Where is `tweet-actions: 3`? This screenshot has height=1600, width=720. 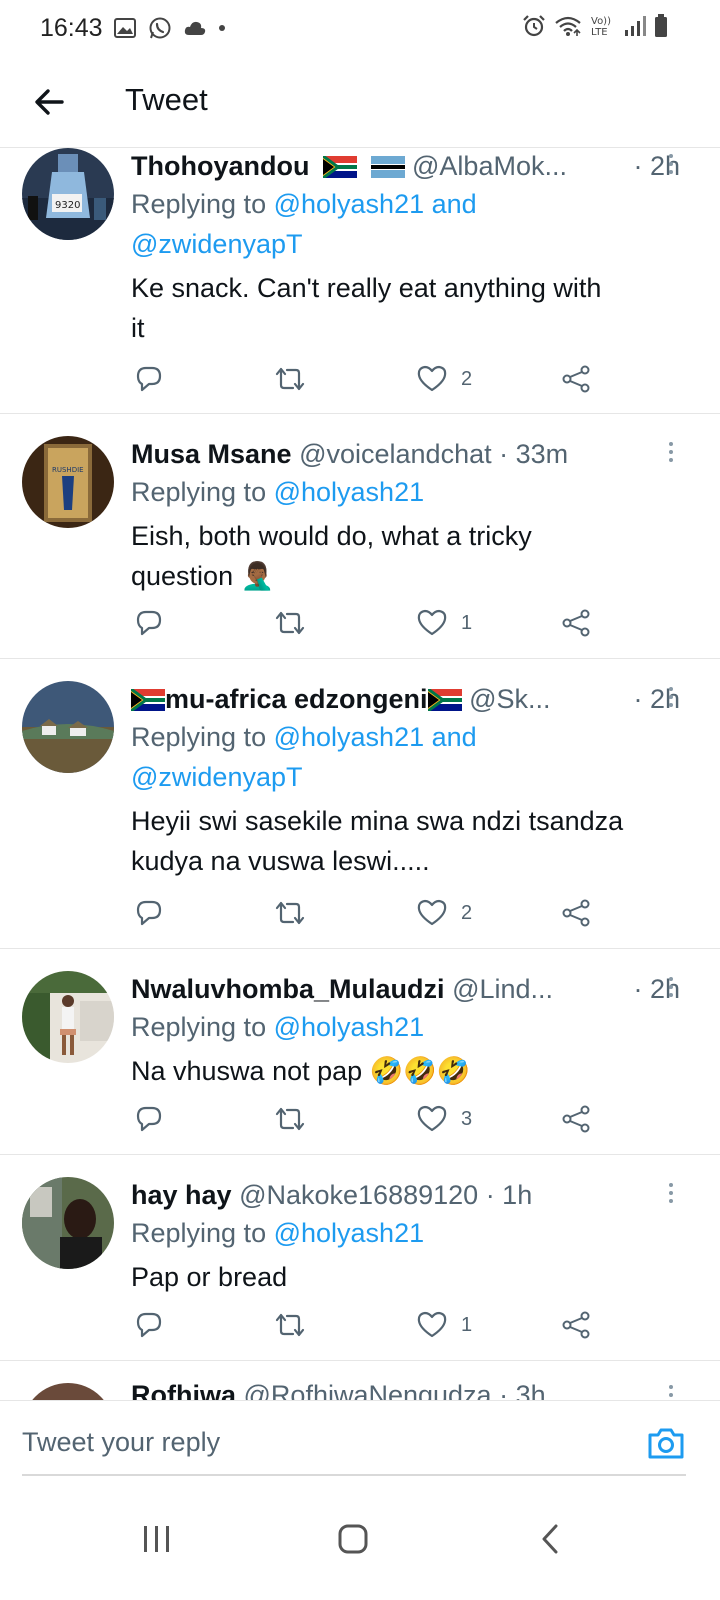
tweet-actions: 3 is located at coordinates (366, 1119).